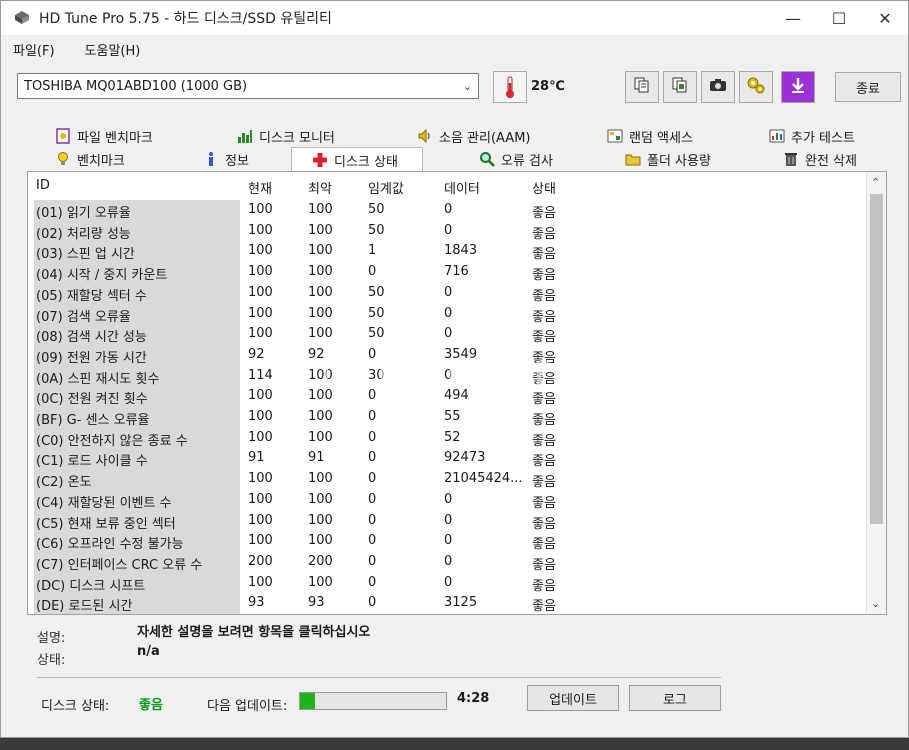 This screenshot has height=750, width=909. Describe the element at coordinates (573, 698) in the screenshot. I see `update-button: 업데이트` at that location.